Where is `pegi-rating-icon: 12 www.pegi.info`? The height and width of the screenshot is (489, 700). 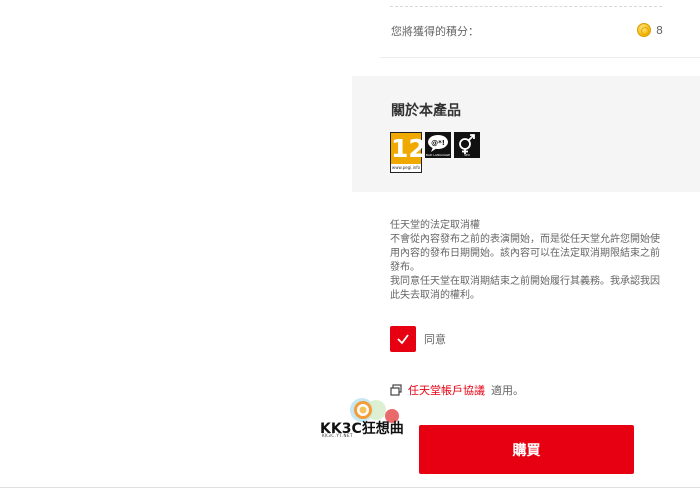
pegi-rating-icon: 12 www.pegi.info is located at coordinates (408, 152).